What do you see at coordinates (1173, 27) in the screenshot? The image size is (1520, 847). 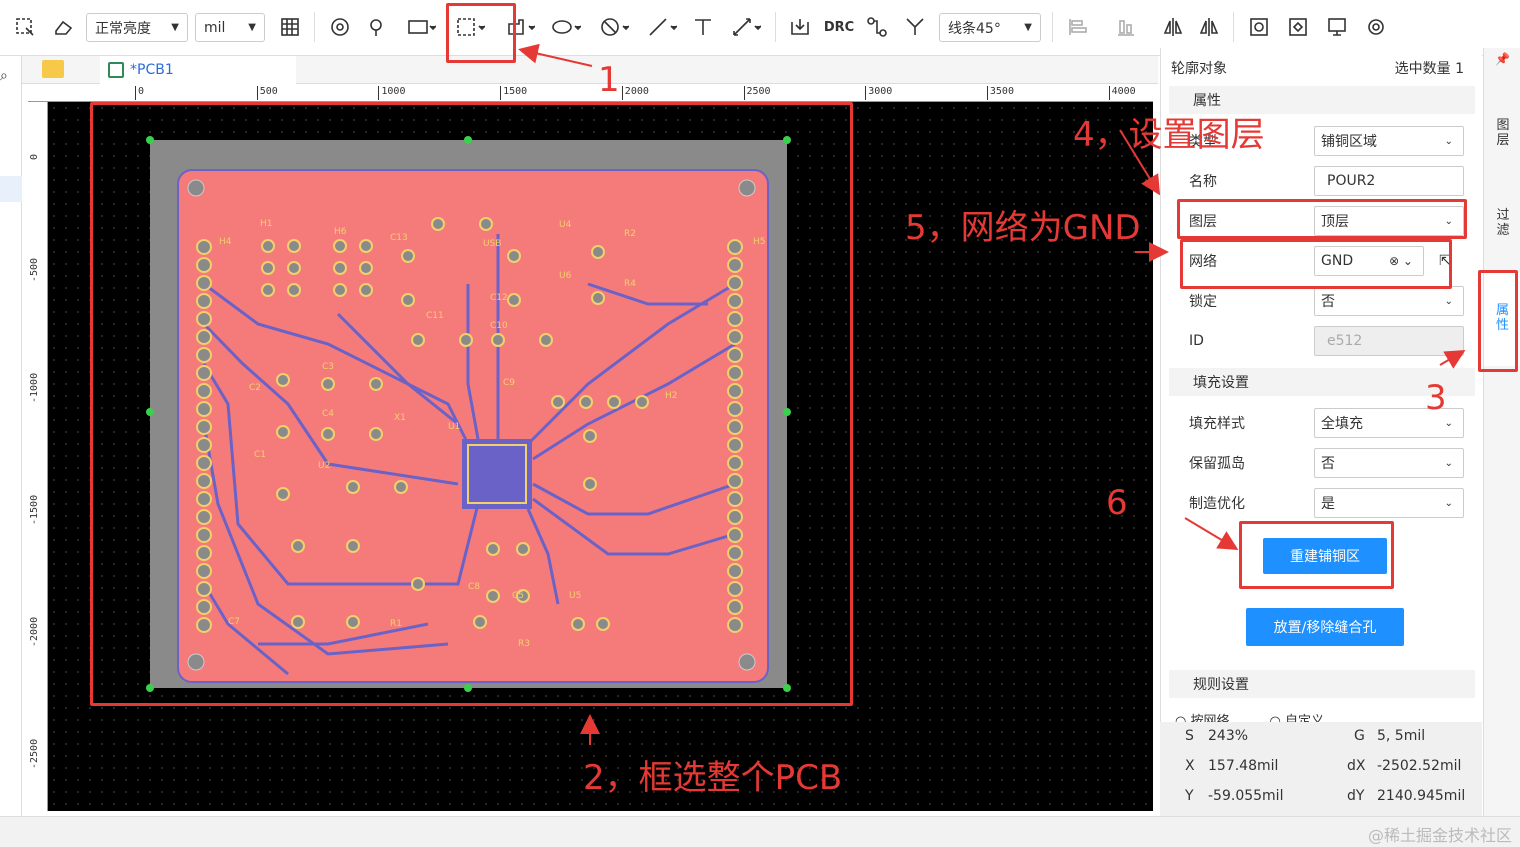 I see `flip-horizontal-icon` at bounding box center [1173, 27].